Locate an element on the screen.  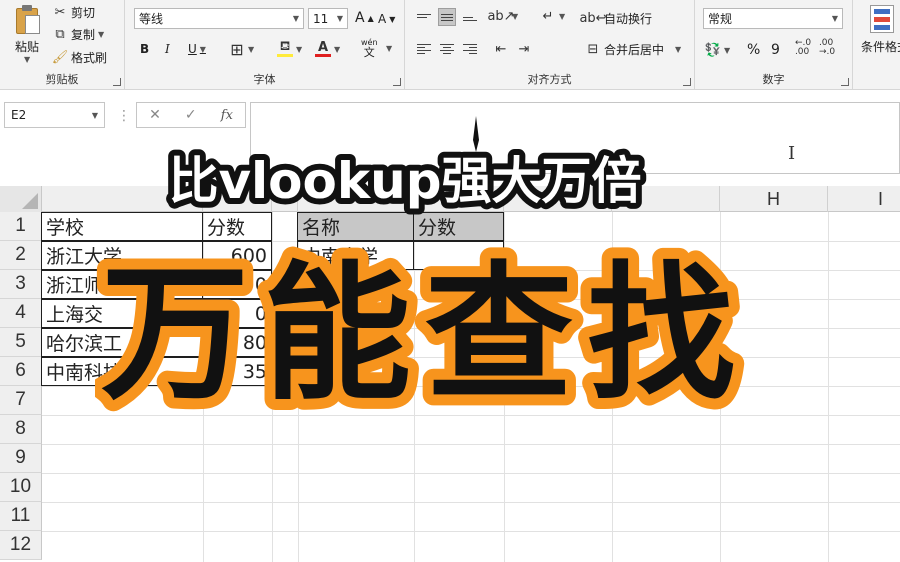
number-format-select: 常规 ▼ is located at coordinates (773, 18).